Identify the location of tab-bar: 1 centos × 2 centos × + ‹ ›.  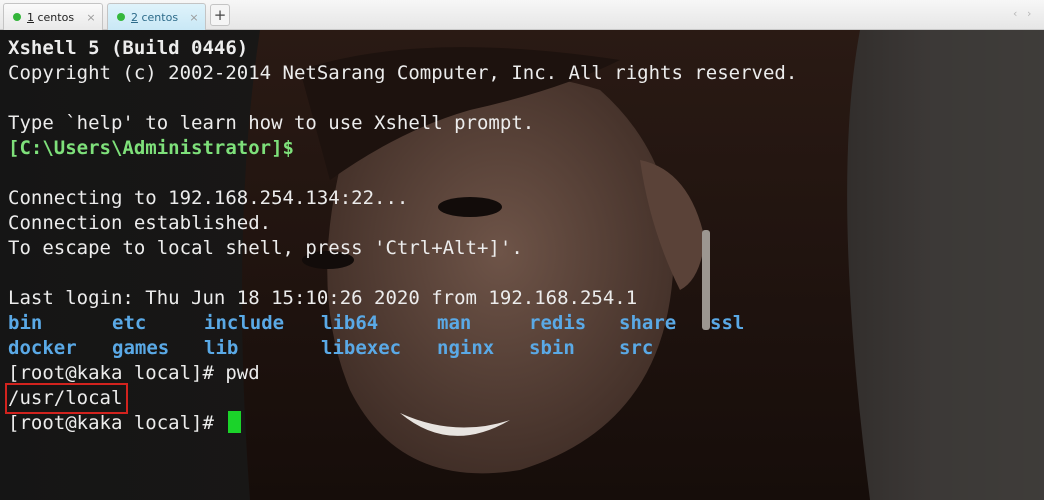
(522, 15).